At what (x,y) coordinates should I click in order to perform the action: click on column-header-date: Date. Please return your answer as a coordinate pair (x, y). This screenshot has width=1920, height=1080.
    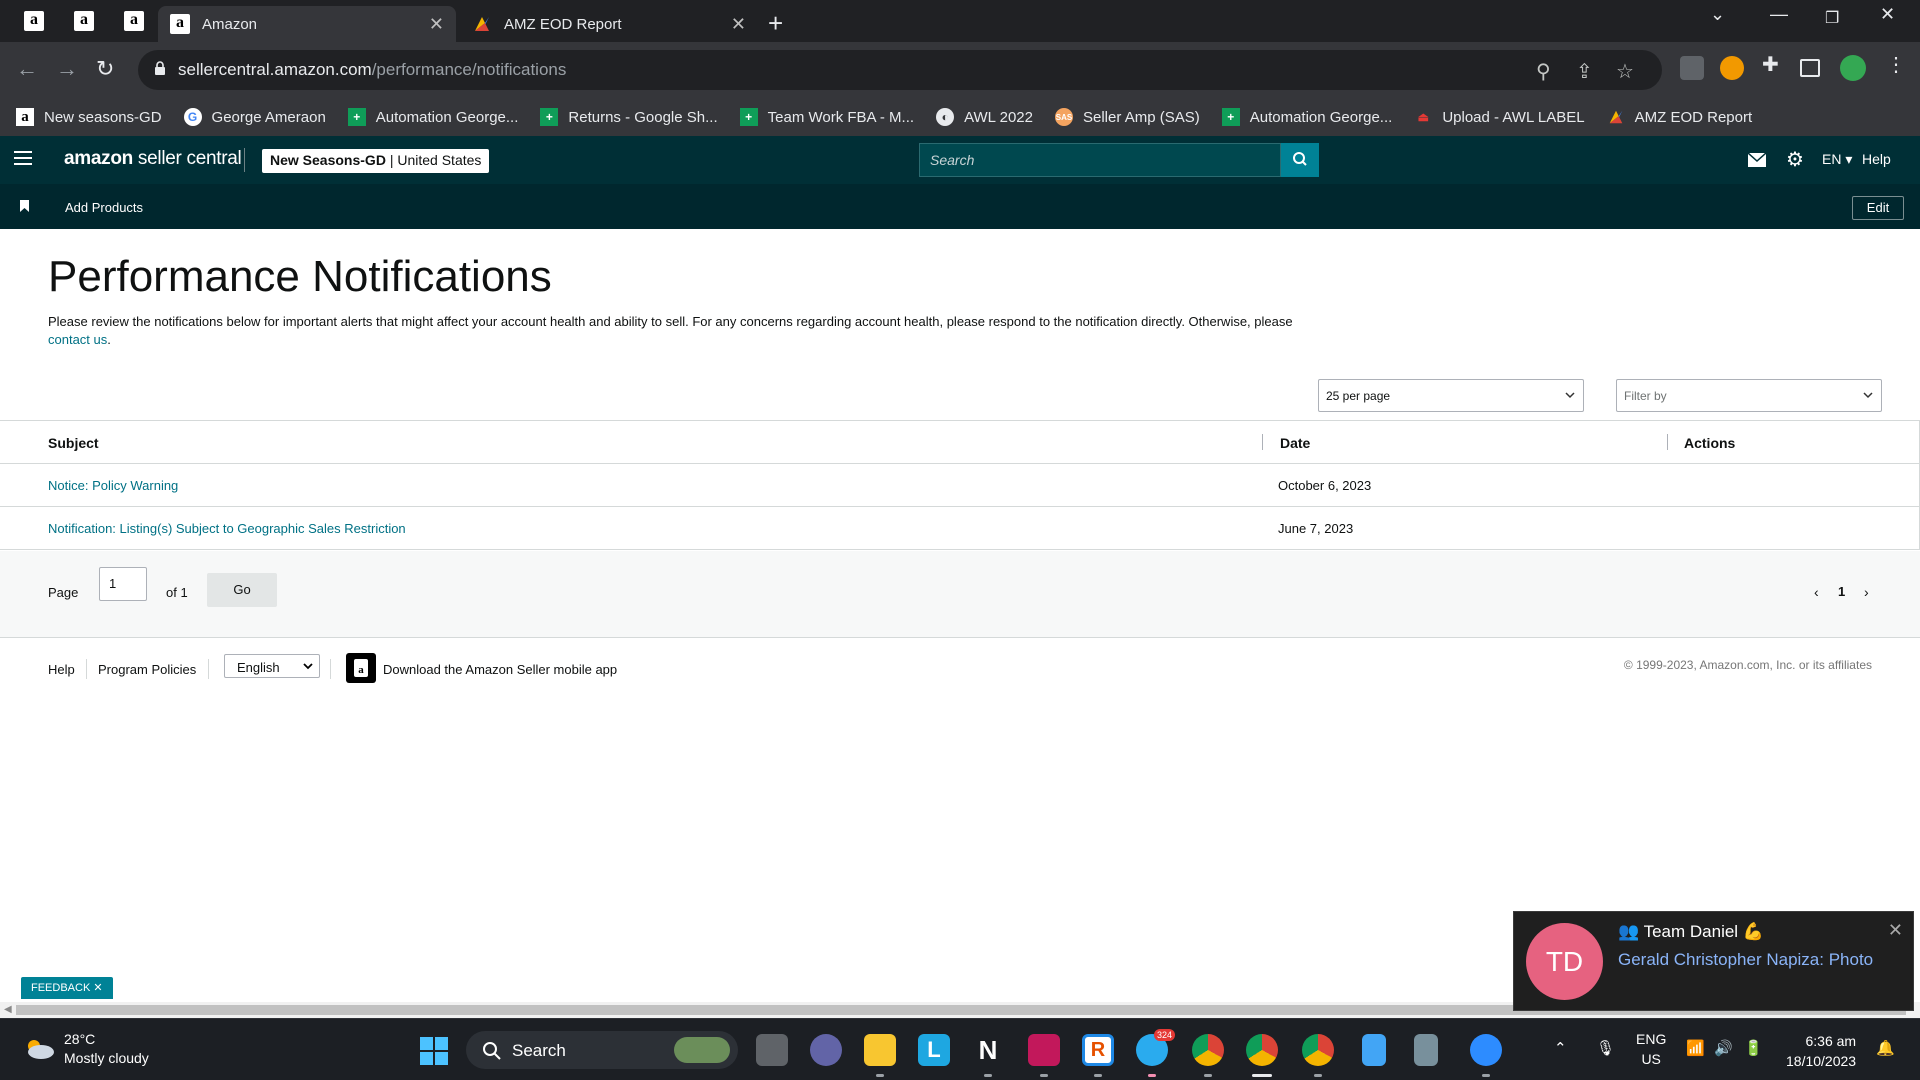
    Looking at the image, I should click on (1295, 443).